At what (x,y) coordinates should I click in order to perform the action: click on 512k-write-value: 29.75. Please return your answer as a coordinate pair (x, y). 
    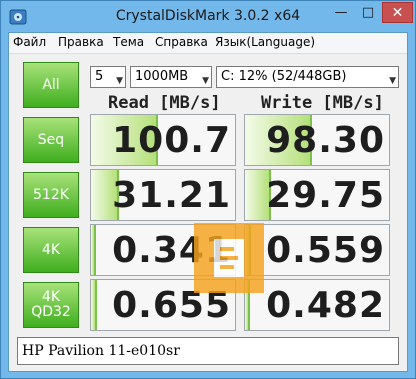
    Looking at the image, I should click on (325, 195).